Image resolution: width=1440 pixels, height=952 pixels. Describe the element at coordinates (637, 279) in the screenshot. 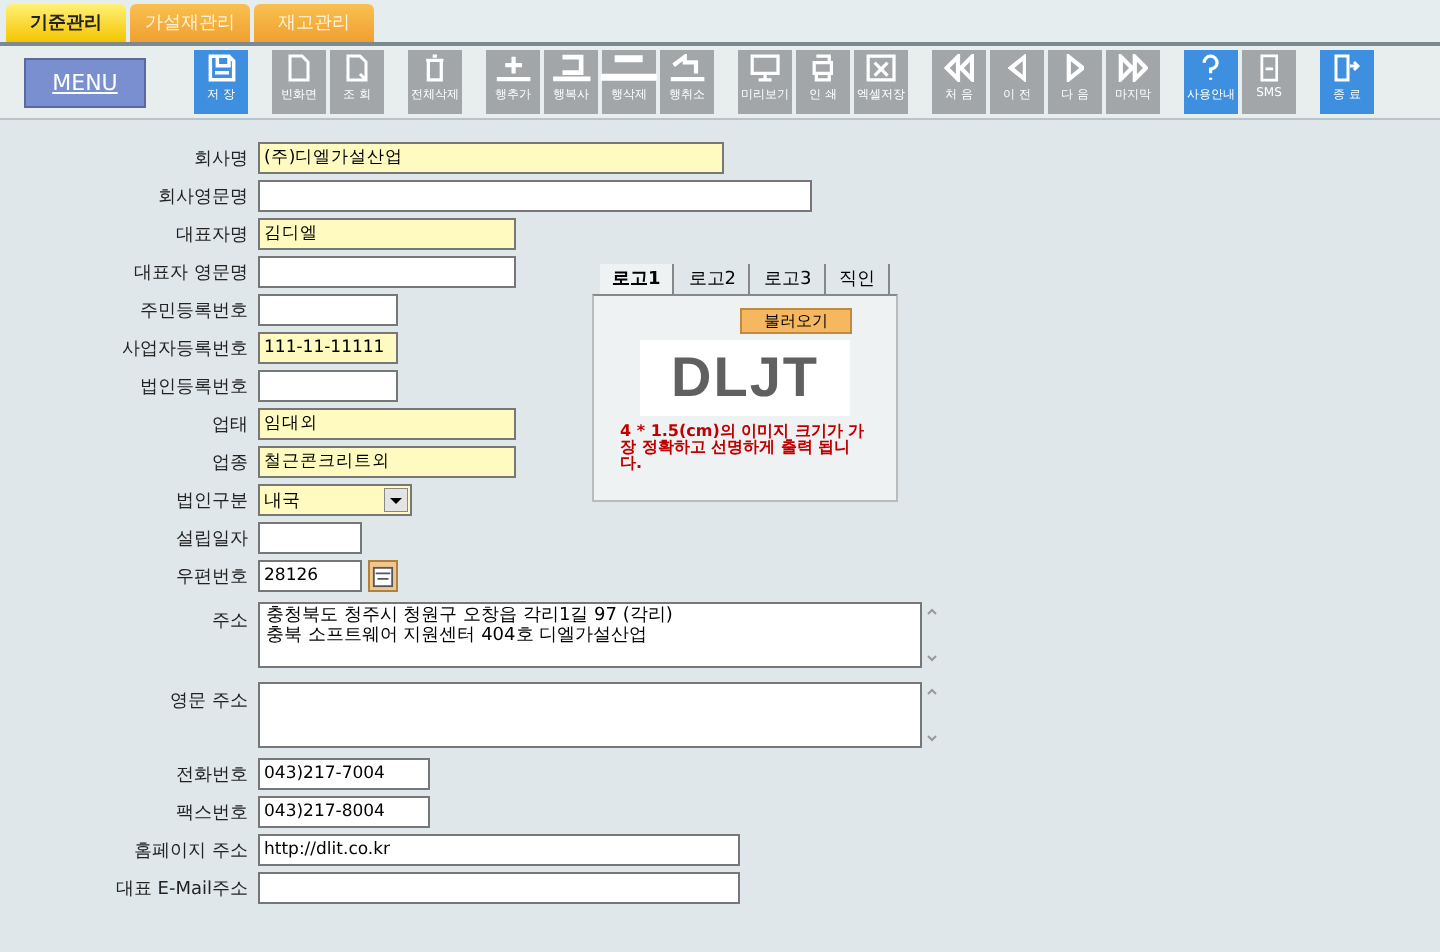

I see `logo-tab: 로고1` at that location.